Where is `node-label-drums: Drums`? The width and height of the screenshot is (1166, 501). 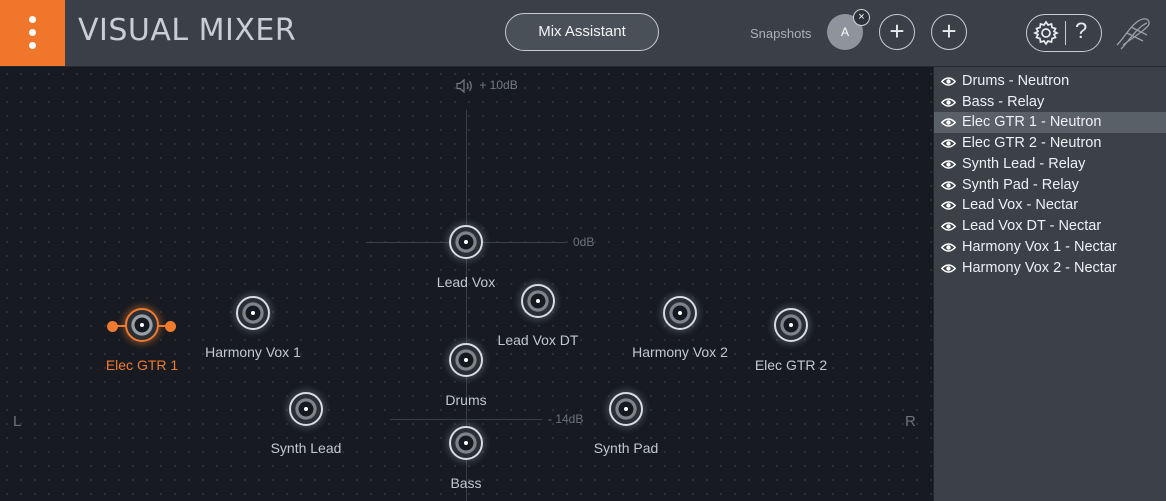
node-label-drums: Drums is located at coordinates (466, 400).